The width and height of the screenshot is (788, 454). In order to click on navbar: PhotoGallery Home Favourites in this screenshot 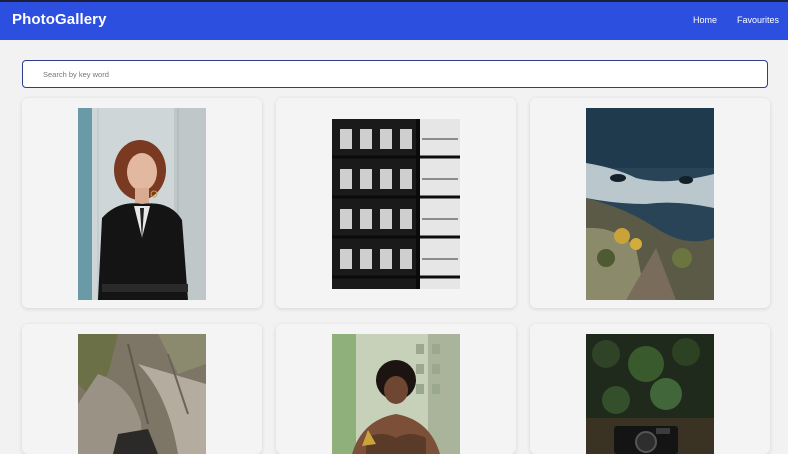, I will do `click(394, 21)`.